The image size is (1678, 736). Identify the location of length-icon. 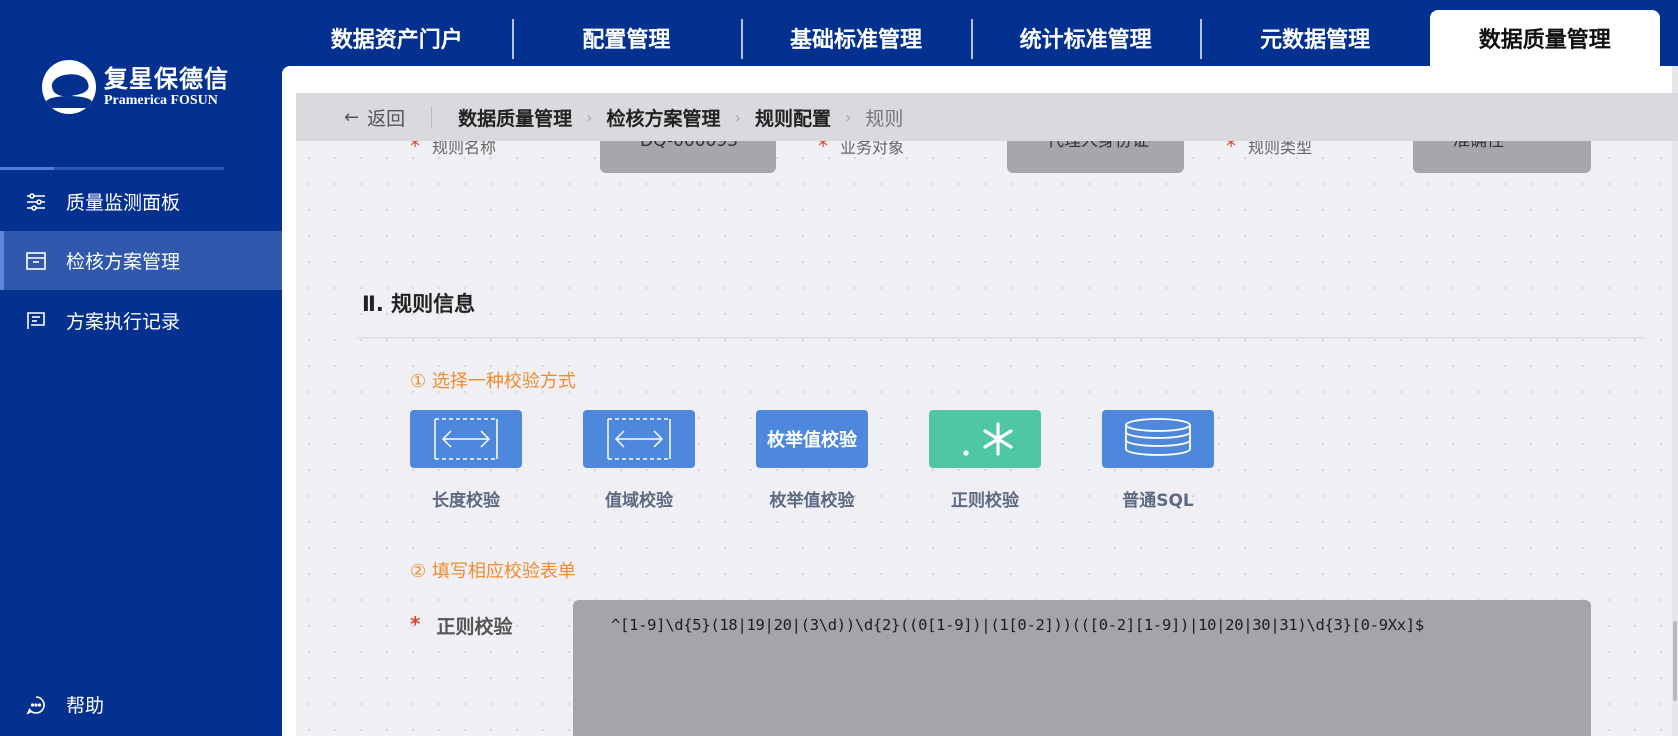
(466, 439).